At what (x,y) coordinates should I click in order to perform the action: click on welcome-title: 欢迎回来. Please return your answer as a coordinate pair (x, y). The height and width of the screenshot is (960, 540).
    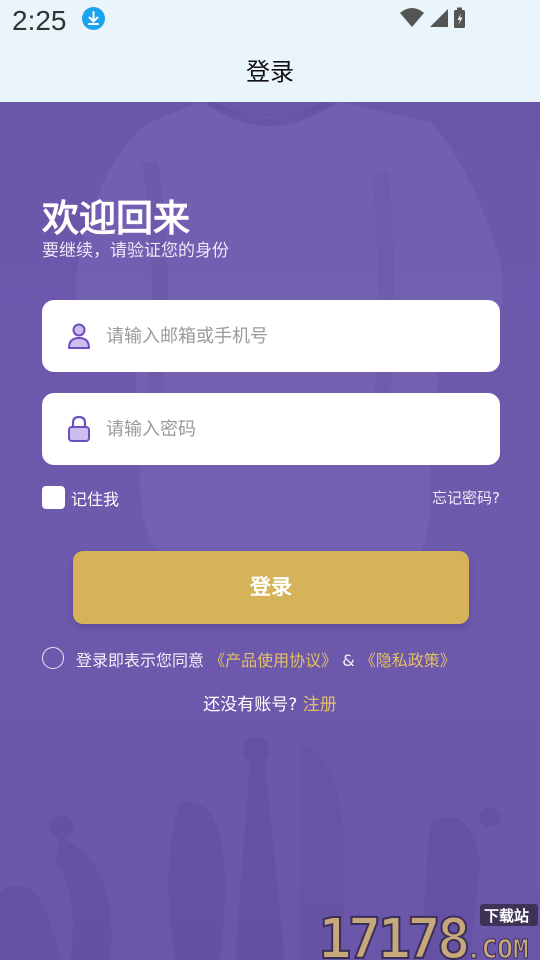
    Looking at the image, I should click on (116, 218).